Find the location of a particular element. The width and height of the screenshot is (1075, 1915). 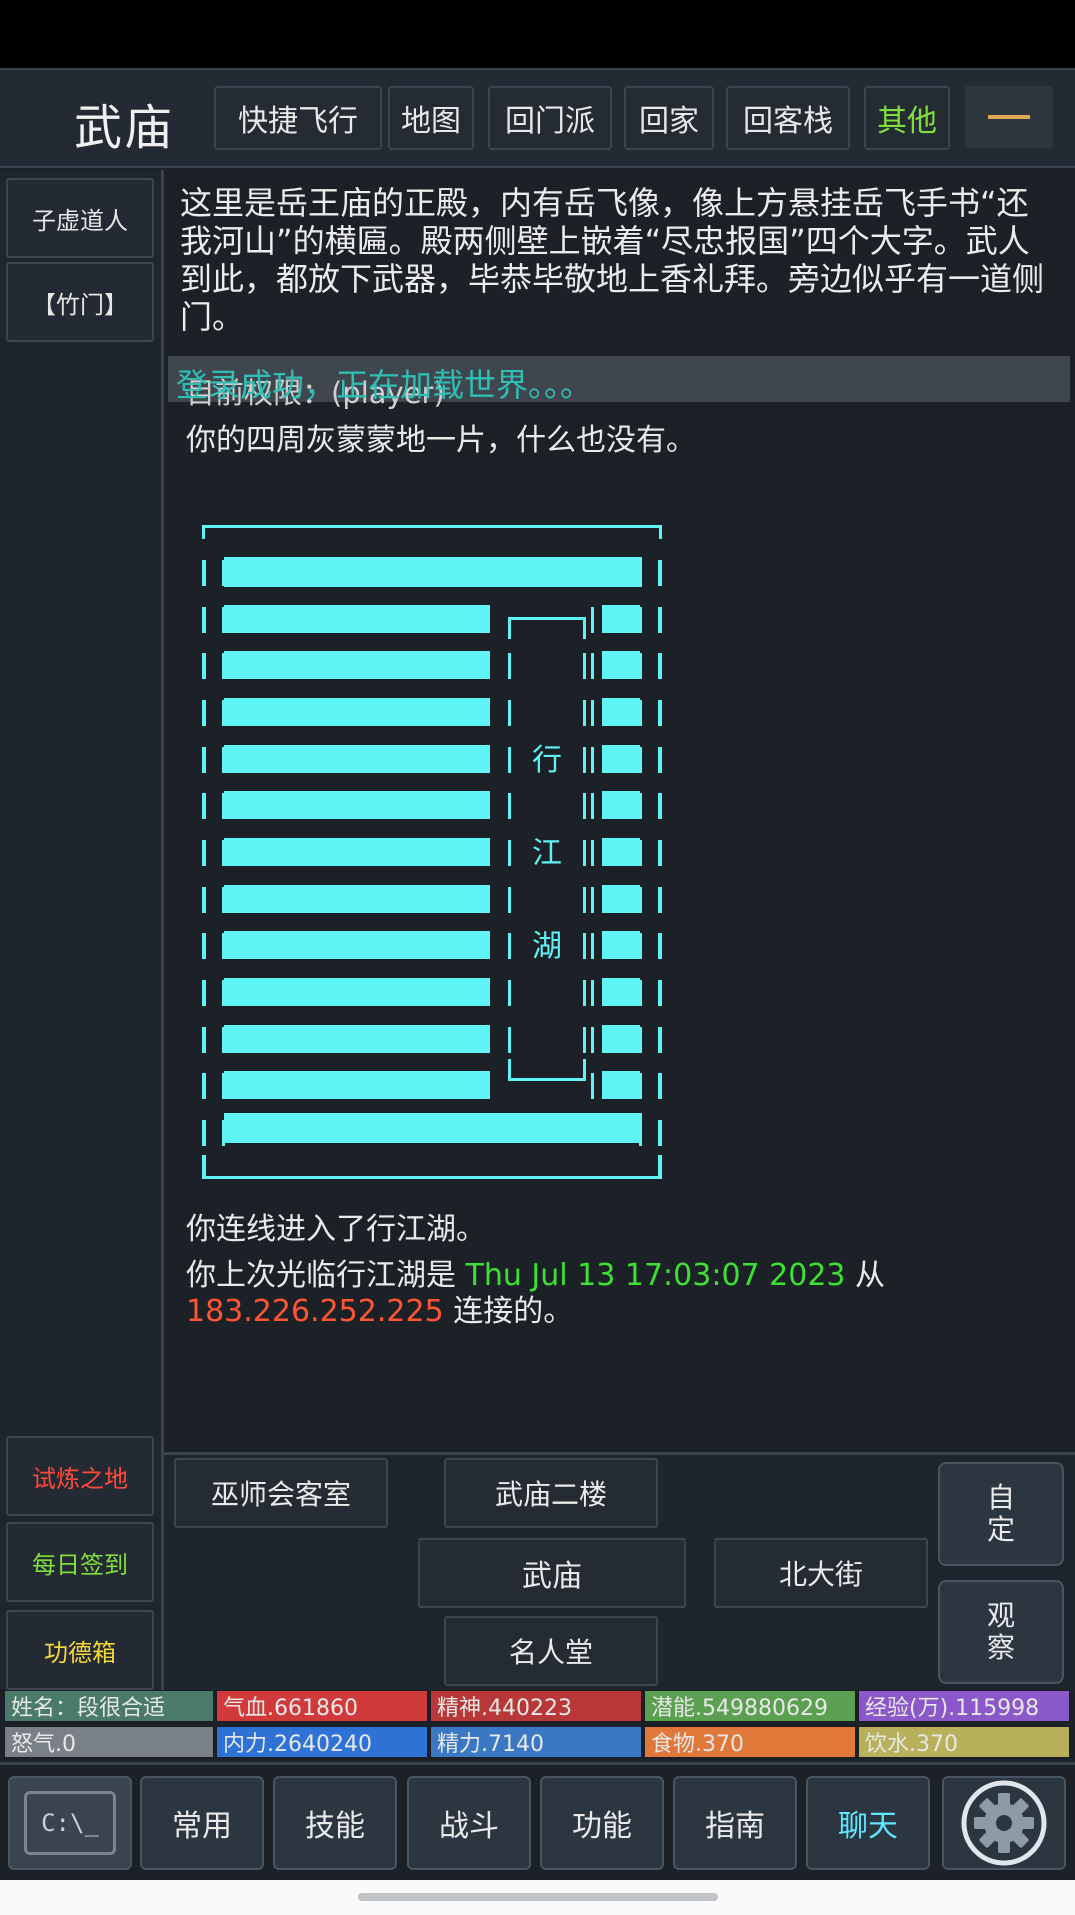

last-visit-ip: 183.226.252.225 is located at coordinates (315, 1311).